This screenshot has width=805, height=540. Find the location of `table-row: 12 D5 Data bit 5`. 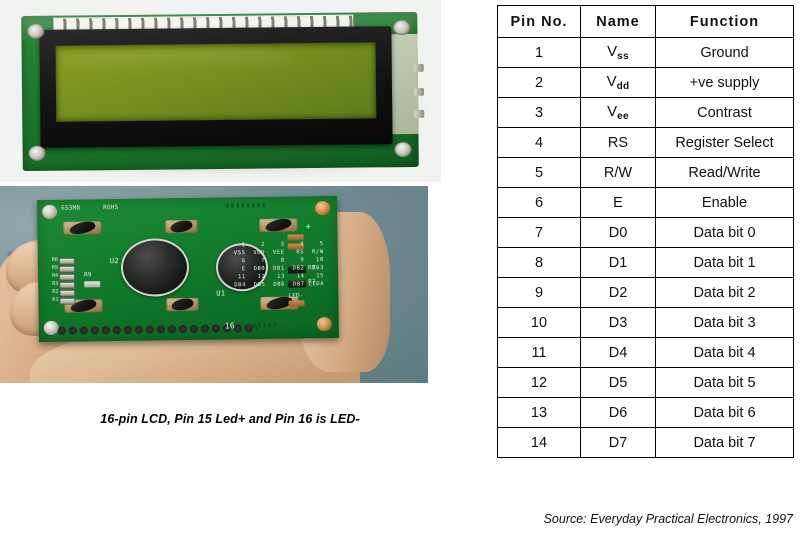

table-row: 12 D5 Data bit 5 is located at coordinates (645, 382).